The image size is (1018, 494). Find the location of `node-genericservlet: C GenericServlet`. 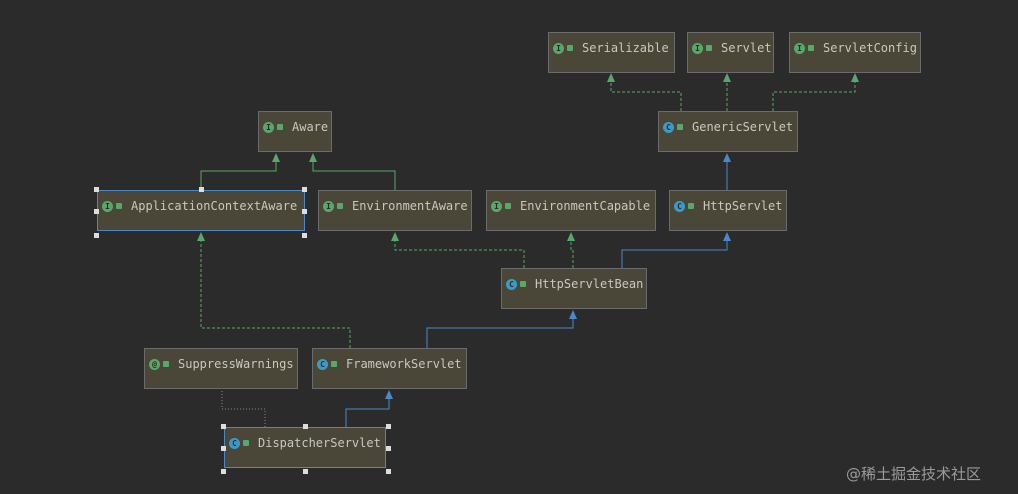

node-genericservlet: C GenericServlet is located at coordinates (728, 131).